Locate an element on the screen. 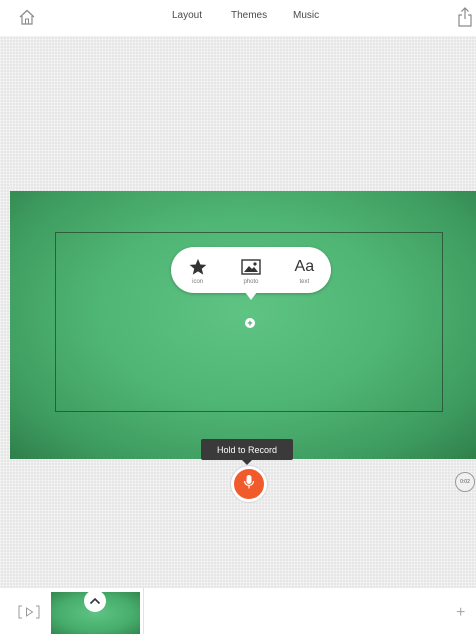  plus-icon: + is located at coordinates (250, 323).